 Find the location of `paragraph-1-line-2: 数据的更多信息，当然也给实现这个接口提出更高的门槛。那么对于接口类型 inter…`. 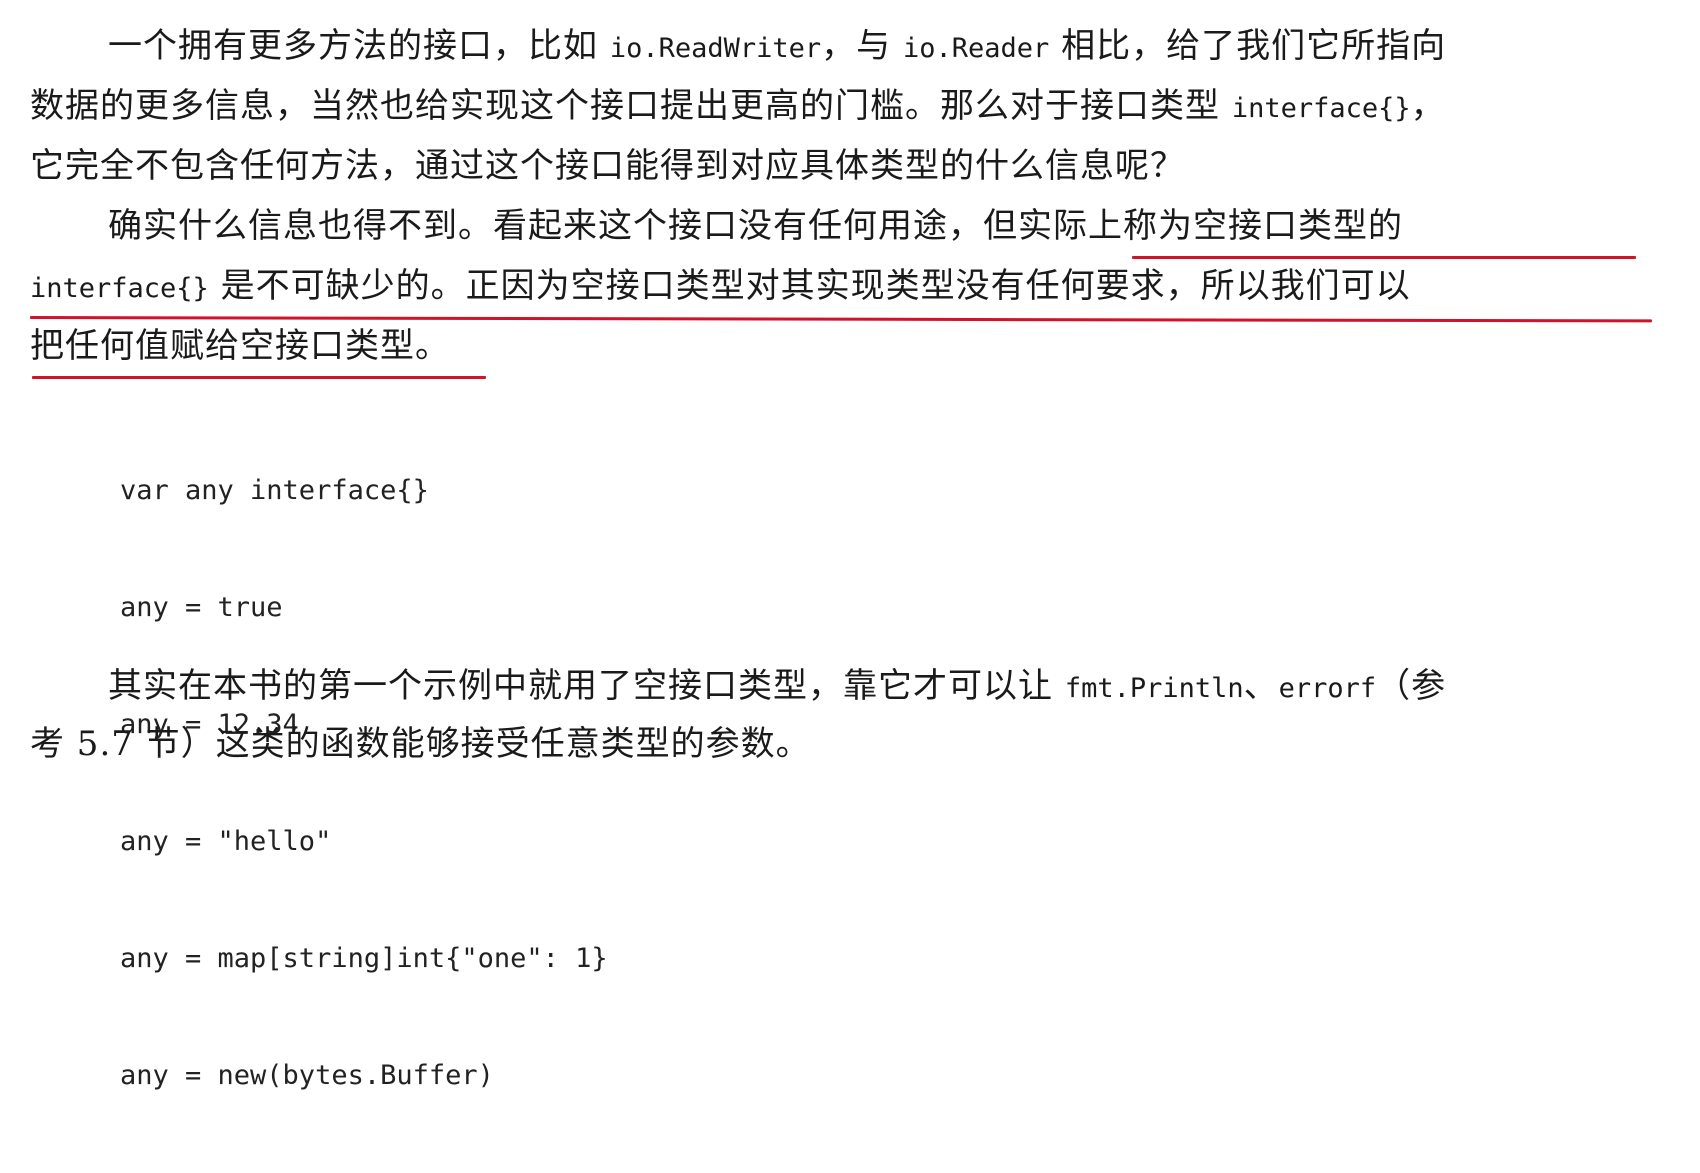

paragraph-1-line-2: 数据的更多信息，当然也给实现这个接口提出更高的门槛。那么对于接口类型 inter… is located at coordinates (738, 106).